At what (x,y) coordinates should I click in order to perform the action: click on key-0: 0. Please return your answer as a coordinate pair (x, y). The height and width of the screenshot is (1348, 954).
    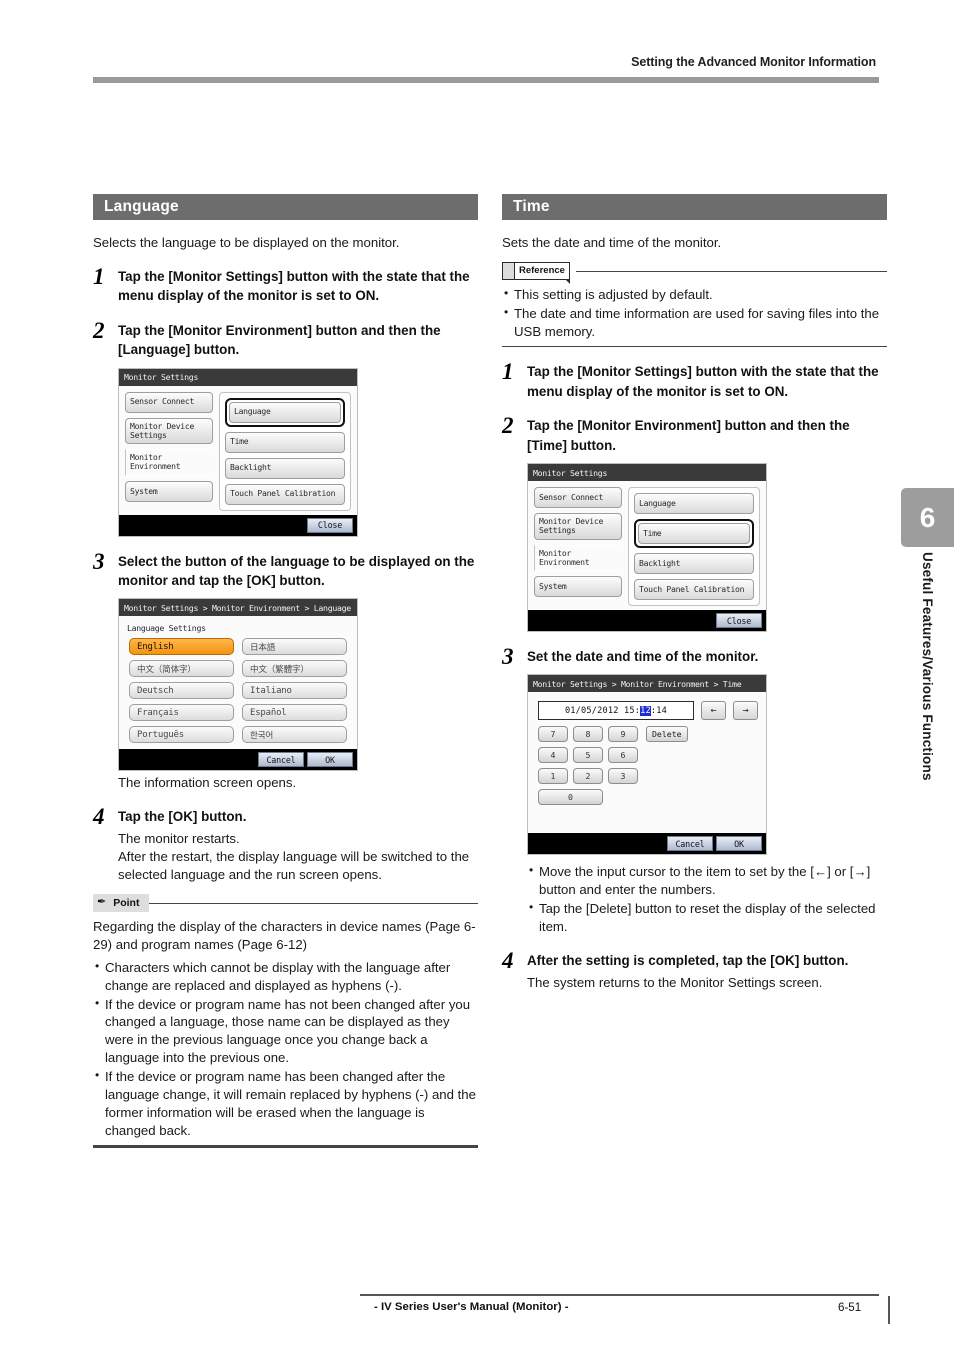
    Looking at the image, I should click on (570, 797).